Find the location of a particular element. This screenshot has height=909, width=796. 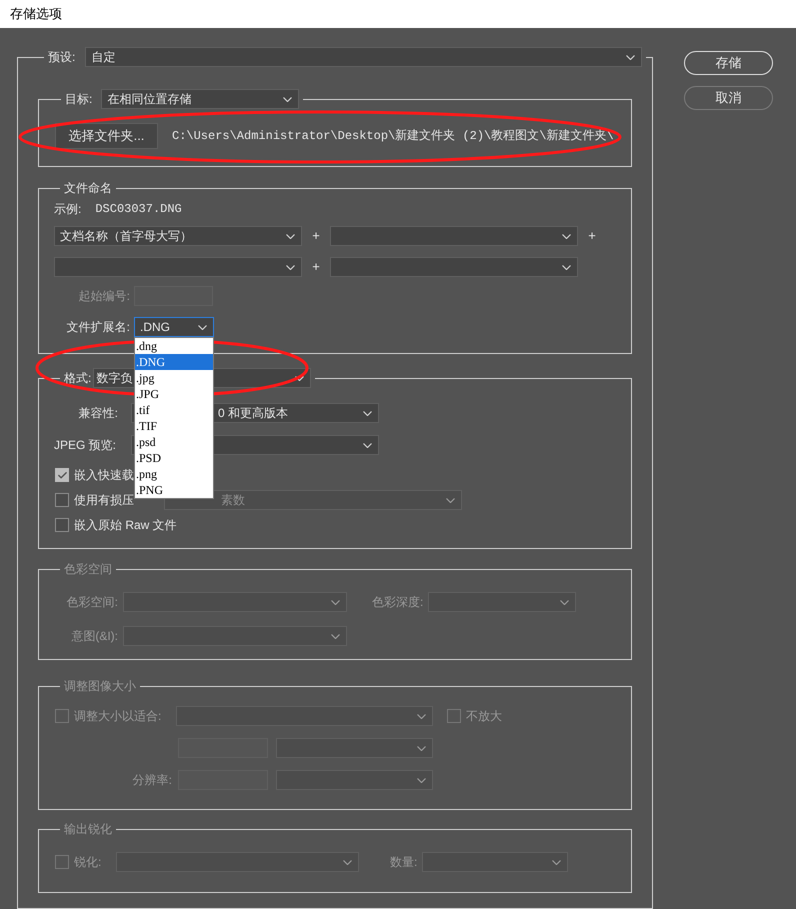

checkbox-label: 嵌入原始 Raw 文件 is located at coordinates (125, 525).